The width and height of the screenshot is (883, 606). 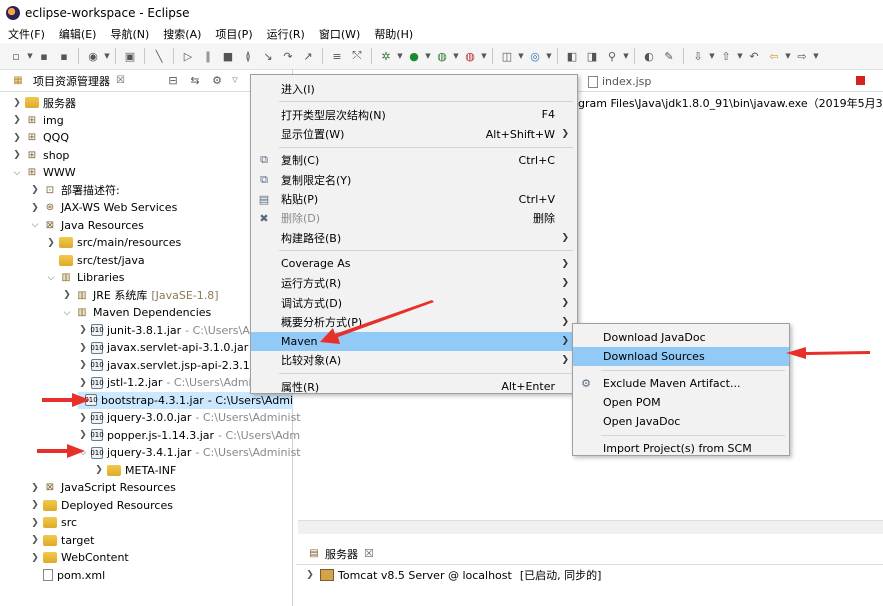 I want to click on menu-item: 打开类型层次结构(N) F4, so click(x=414, y=114).